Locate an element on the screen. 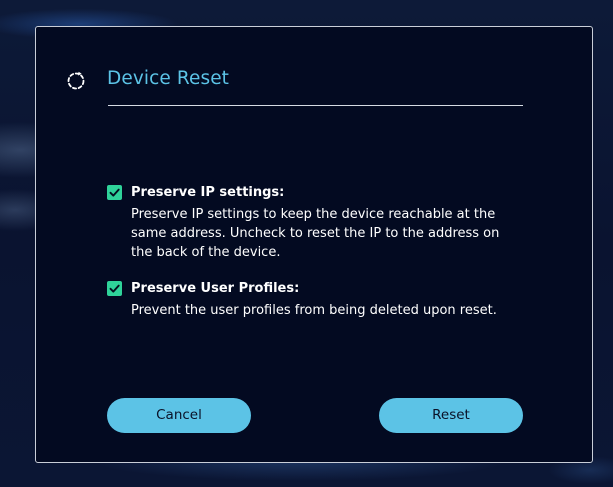 This screenshot has height=487, width=613. reset-icon is located at coordinates (76, 80).